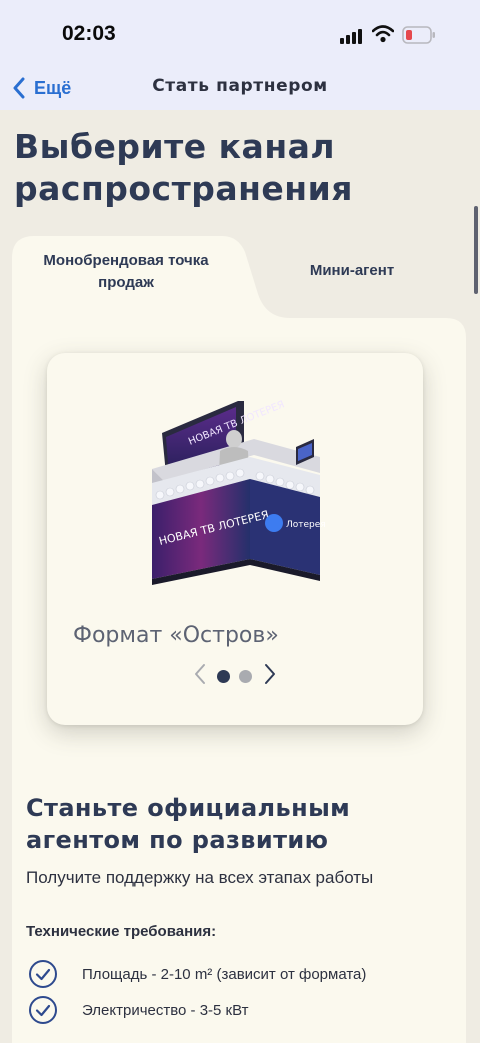  What do you see at coordinates (89, 33) in the screenshot?
I see `status-time: 02:03` at bounding box center [89, 33].